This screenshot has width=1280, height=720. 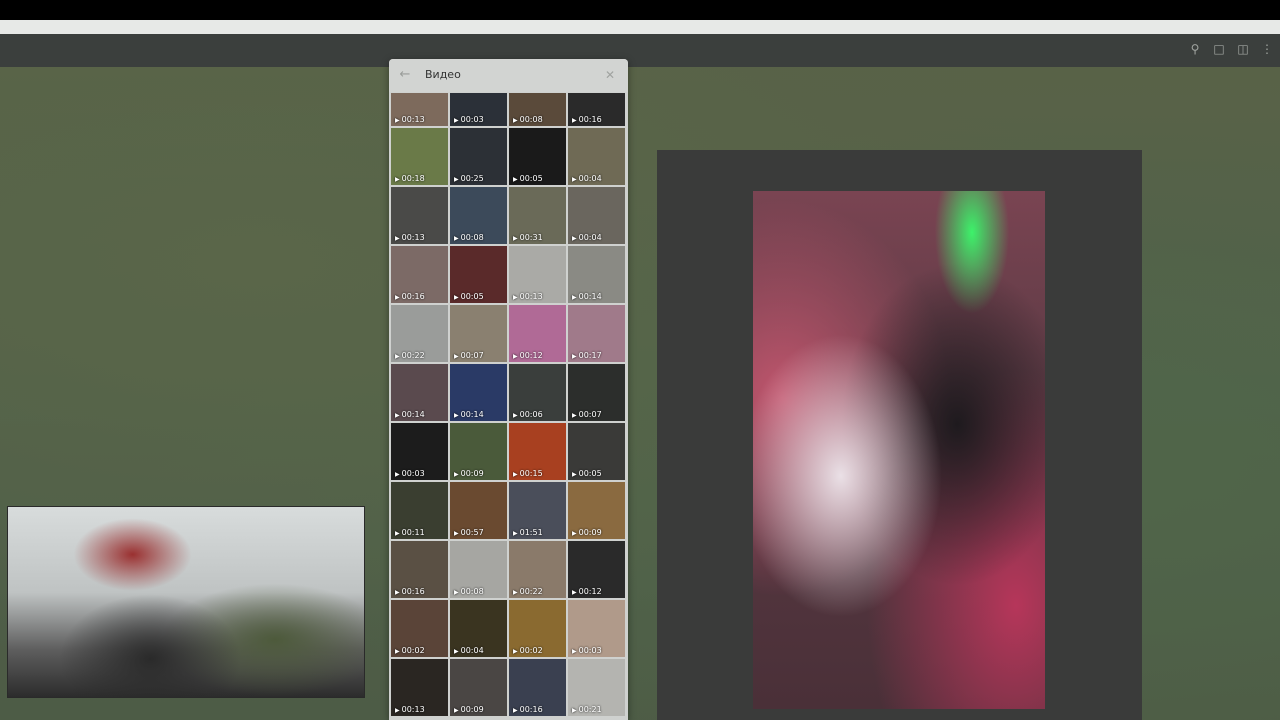 What do you see at coordinates (537, 510) in the screenshot?
I see `video-thumbnail: 01:51` at bounding box center [537, 510].